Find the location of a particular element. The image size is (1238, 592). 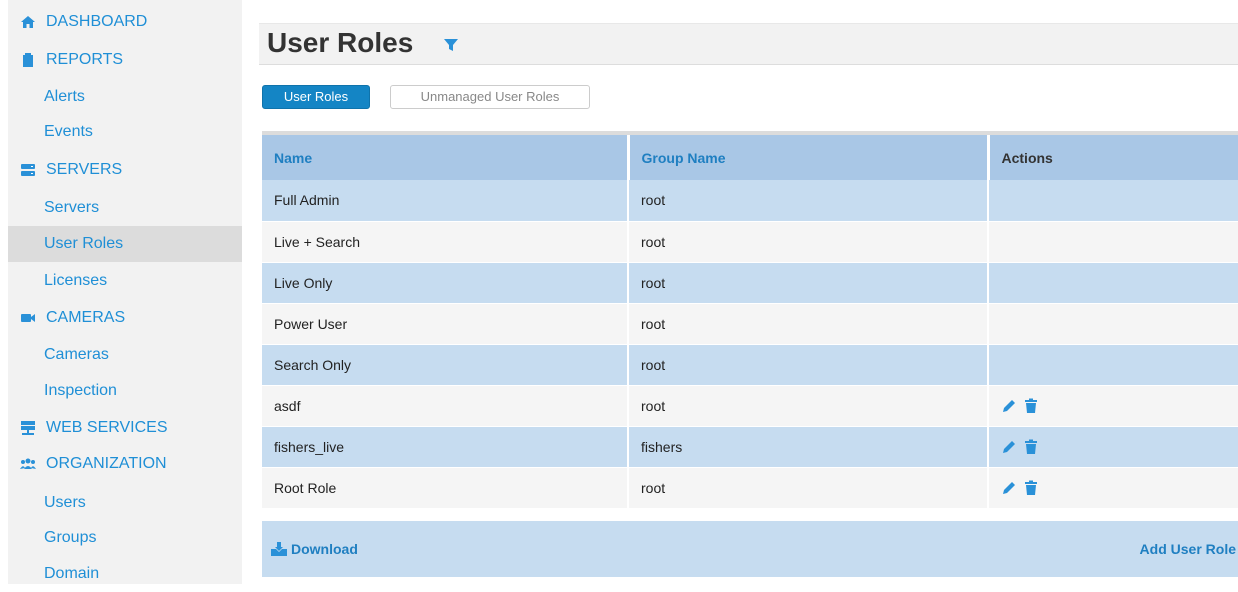

column-header-name: Name is located at coordinates (446, 157).